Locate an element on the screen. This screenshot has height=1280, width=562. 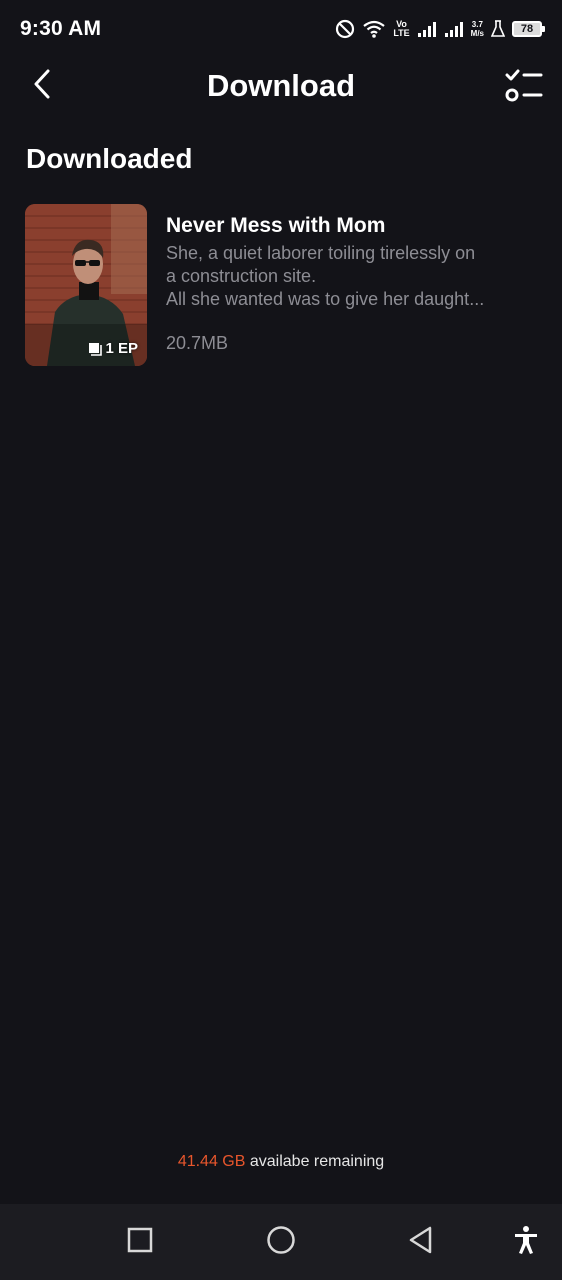
status-time: 9:30 AM is located at coordinates (61, 28).